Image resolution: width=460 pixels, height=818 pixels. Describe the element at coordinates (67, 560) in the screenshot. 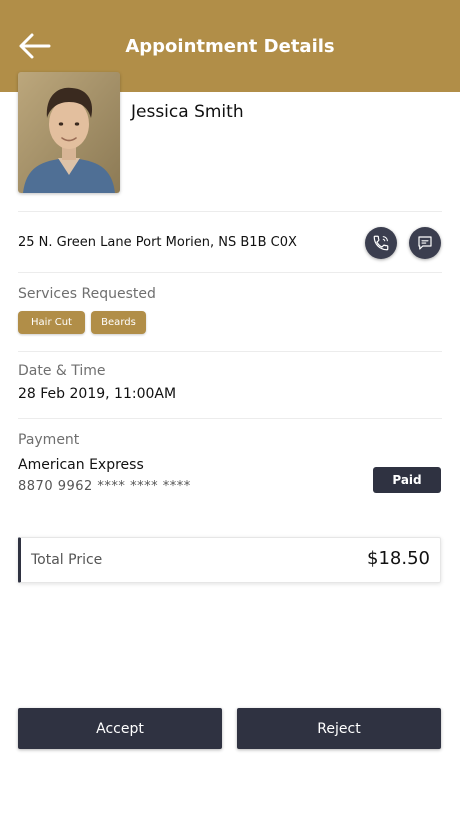

I see `total-price-label: Total Price` at that location.